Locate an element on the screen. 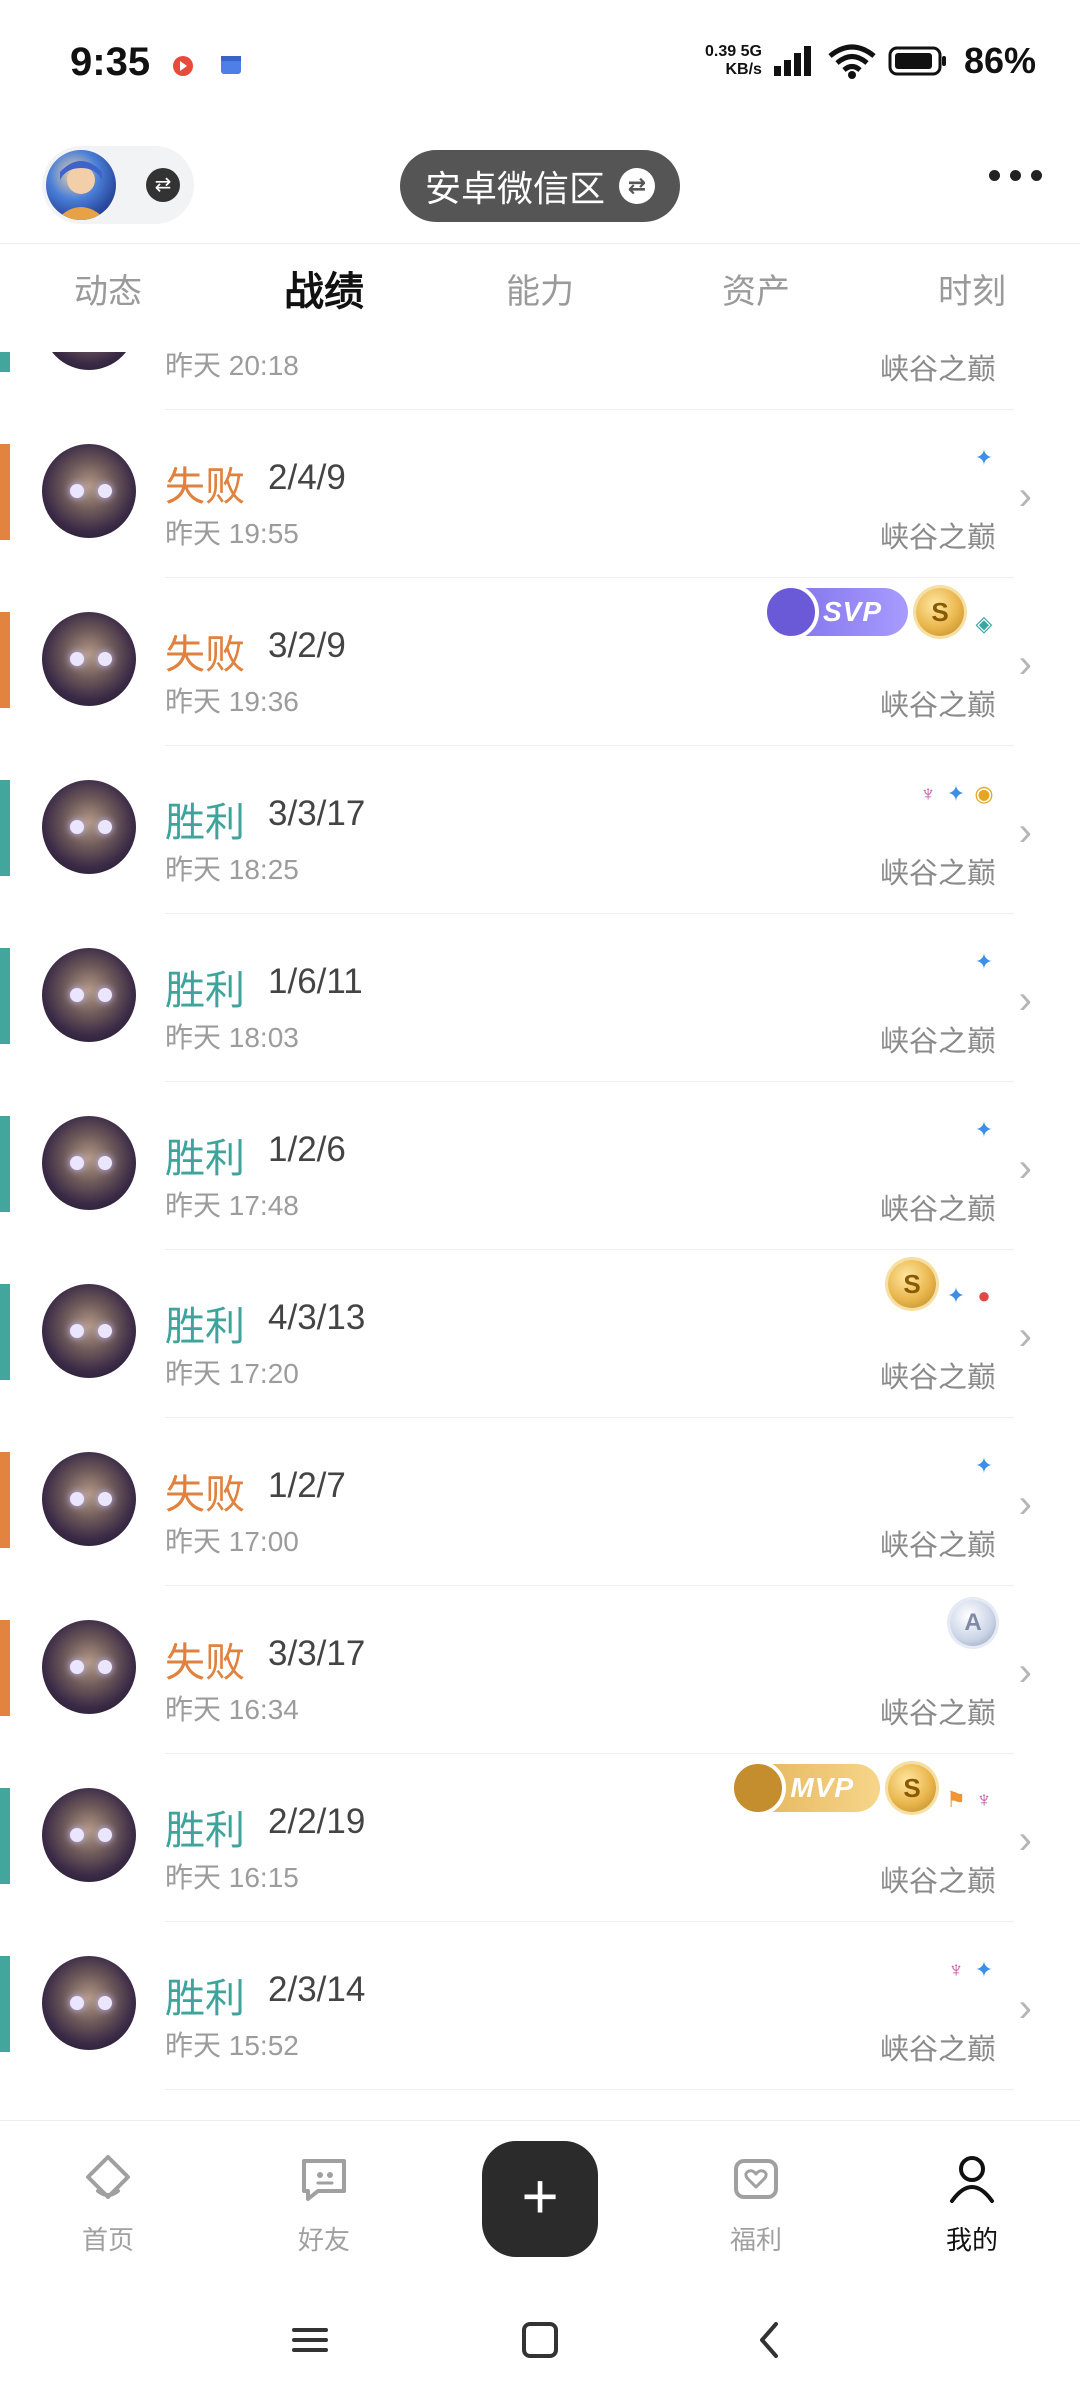 Image resolution: width=1080 pixels, height=2400 pixels. user-avatar is located at coordinates (81, 185).